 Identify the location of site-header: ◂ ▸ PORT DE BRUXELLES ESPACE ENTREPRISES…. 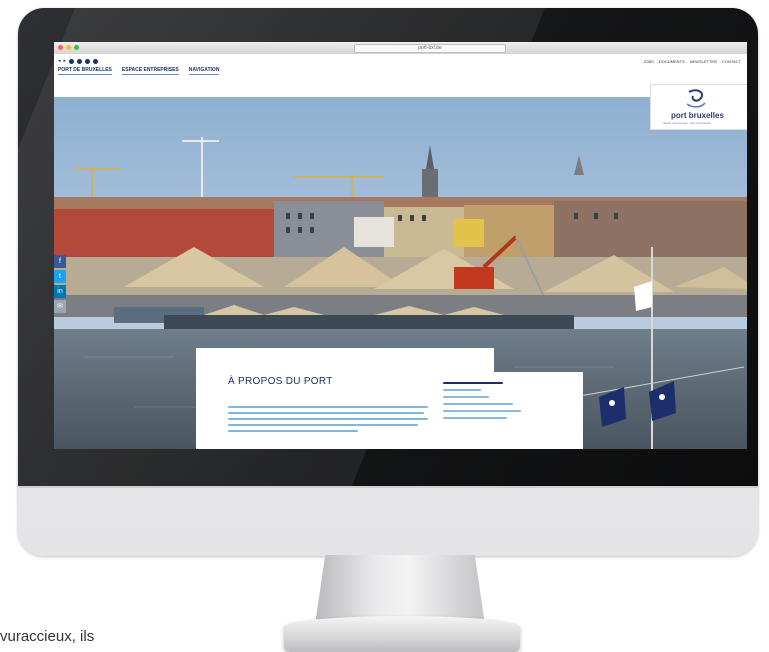
(400, 75).